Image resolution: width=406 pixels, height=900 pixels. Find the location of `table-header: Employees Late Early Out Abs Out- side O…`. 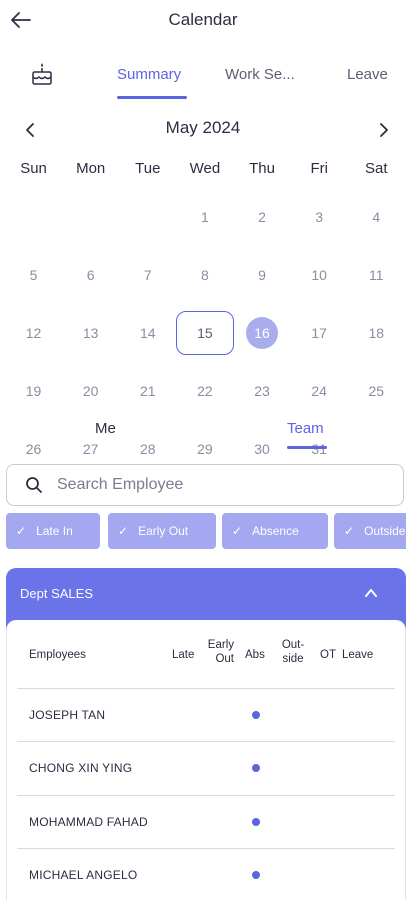

table-header: Employees Late Early Out Abs Out- side O… is located at coordinates (206, 654).